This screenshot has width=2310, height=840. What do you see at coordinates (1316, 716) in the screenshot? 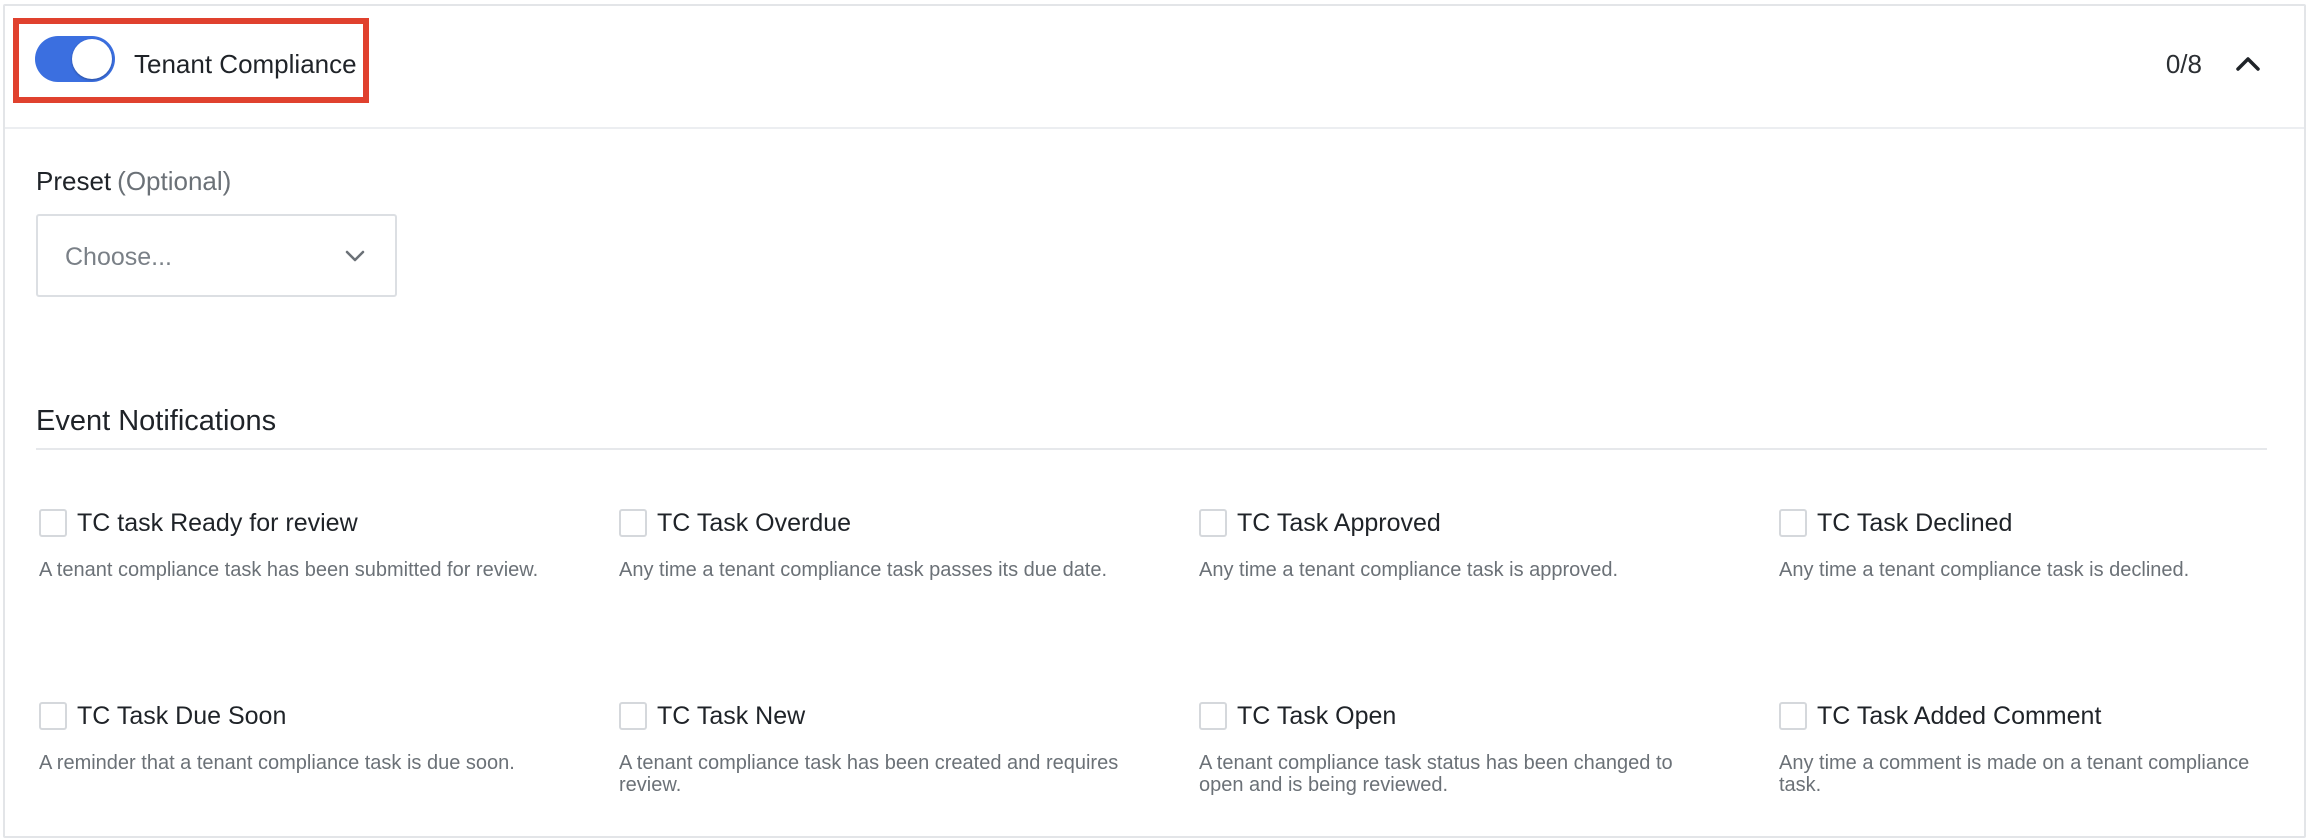
I see `event-label: TC Task Open` at bounding box center [1316, 716].